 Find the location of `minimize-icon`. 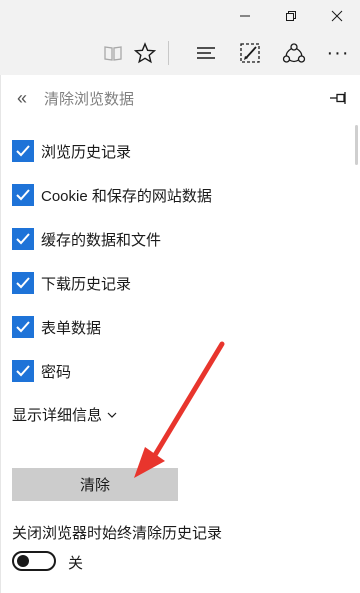

minimize-icon is located at coordinates (245, 15).